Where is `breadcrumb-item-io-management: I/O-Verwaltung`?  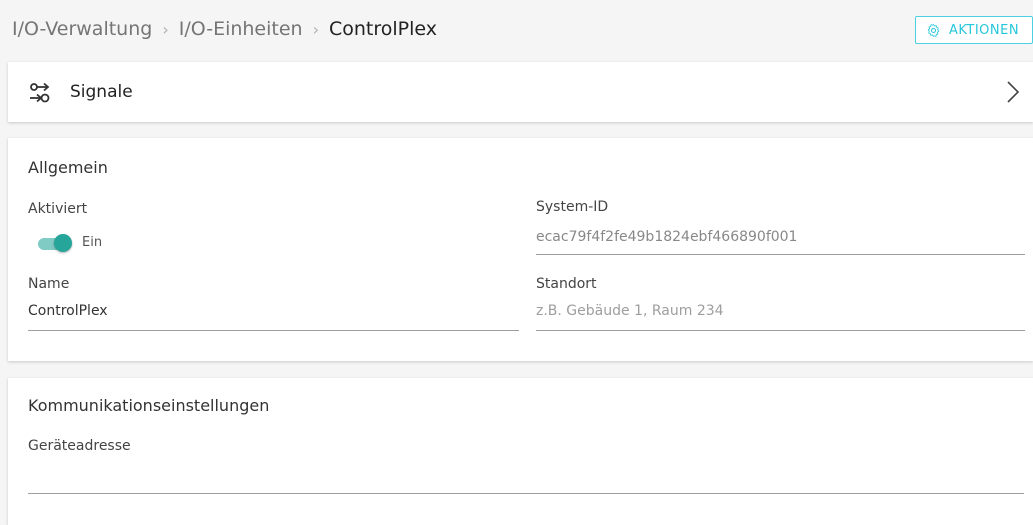
breadcrumb-item-io-management: I/O-Verwaltung is located at coordinates (82, 29).